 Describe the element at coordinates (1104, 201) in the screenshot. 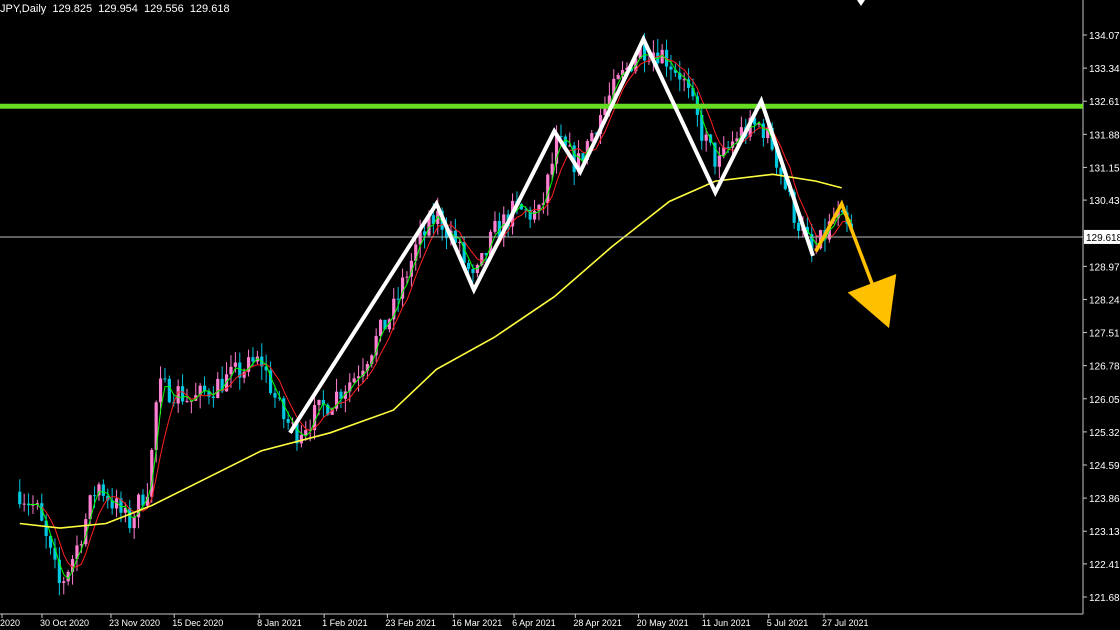

I see `price-tick-label: 130.430` at that location.